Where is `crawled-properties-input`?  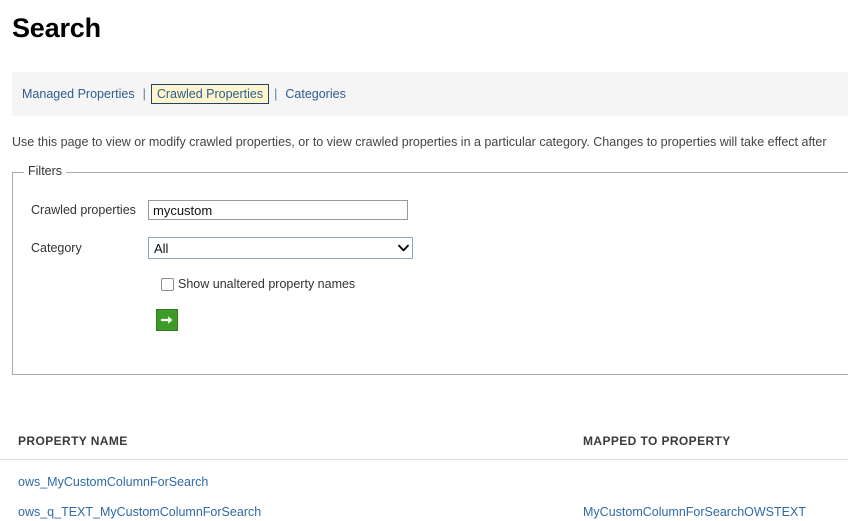
crawled-properties-input is located at coordinates (278, 210).